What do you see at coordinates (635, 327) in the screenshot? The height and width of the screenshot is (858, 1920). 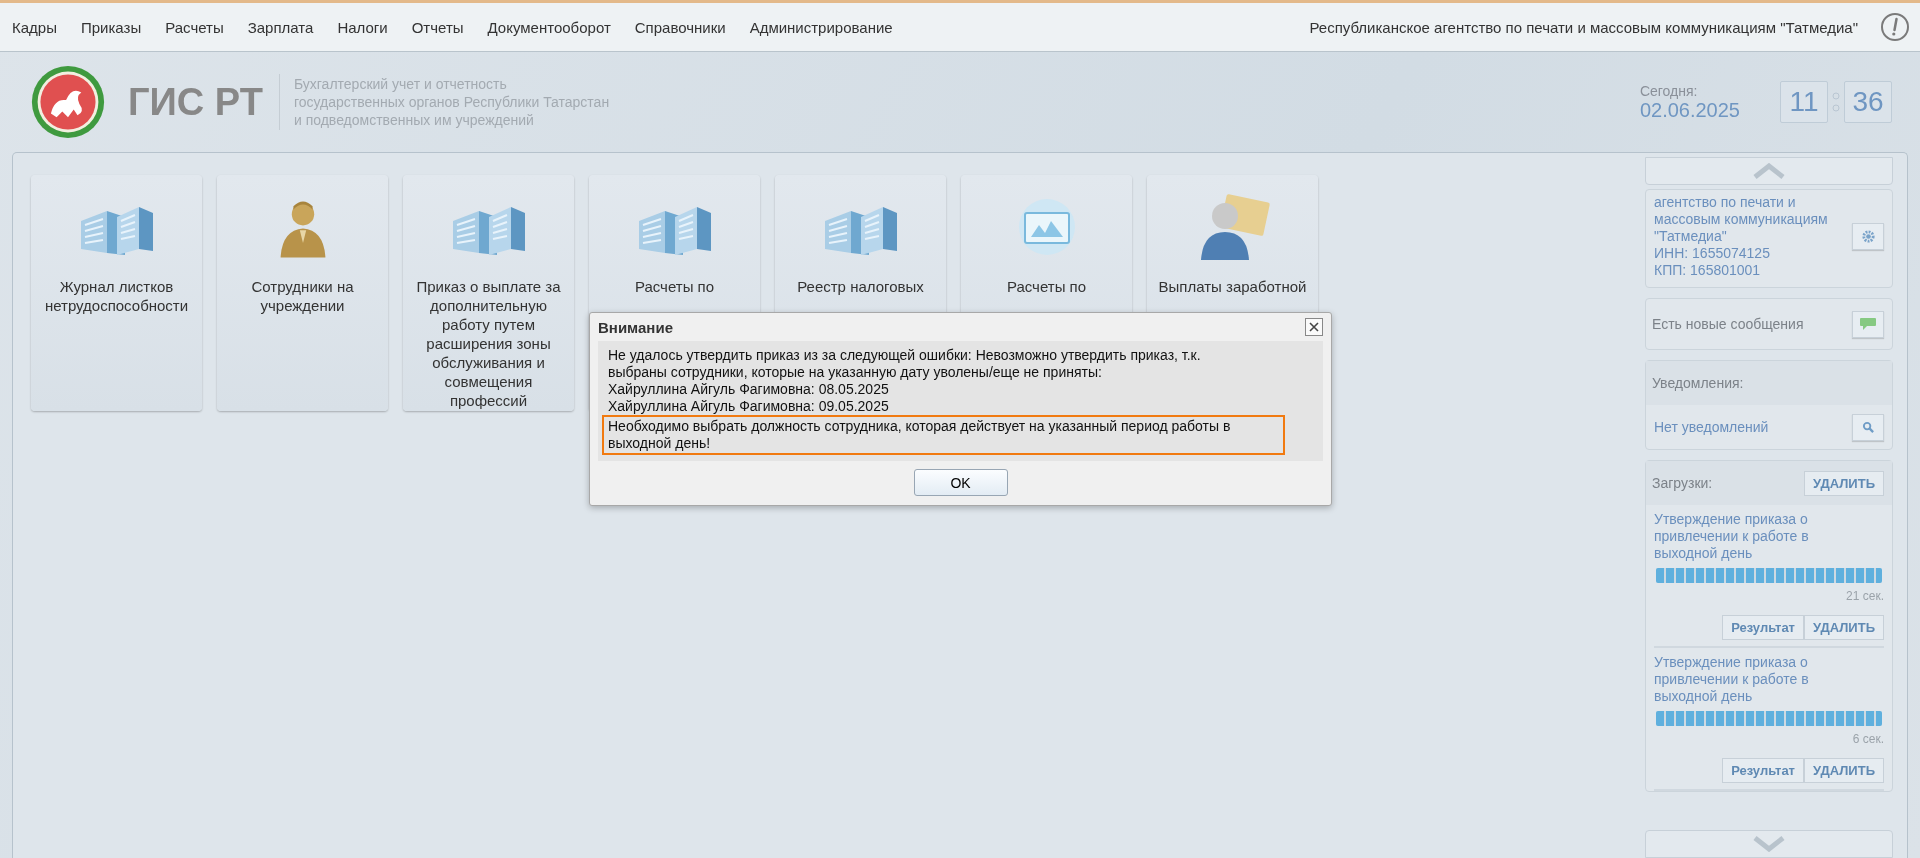 I see `dialog-title: Внимание` at bounding box center [635, 327].